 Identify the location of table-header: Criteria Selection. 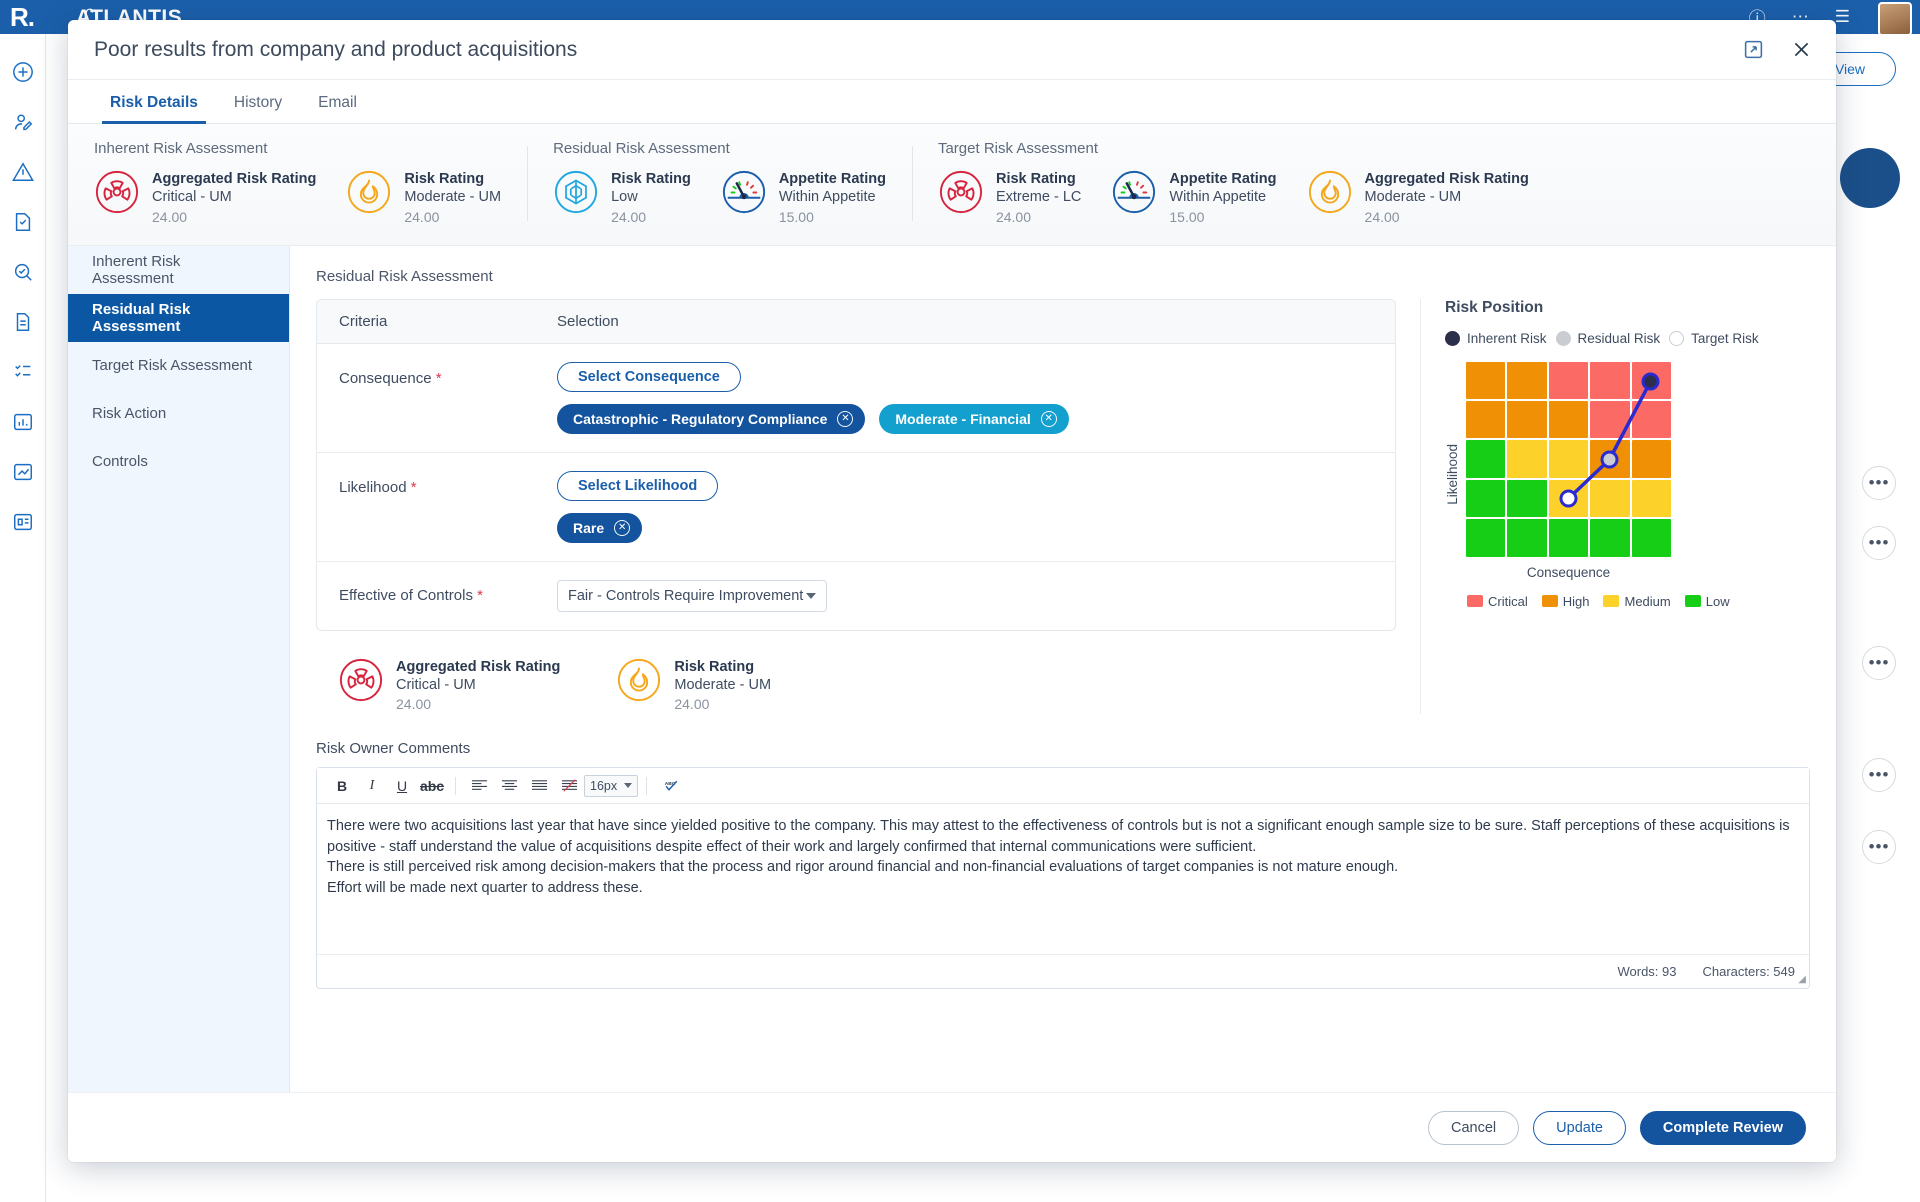
(856, 321).